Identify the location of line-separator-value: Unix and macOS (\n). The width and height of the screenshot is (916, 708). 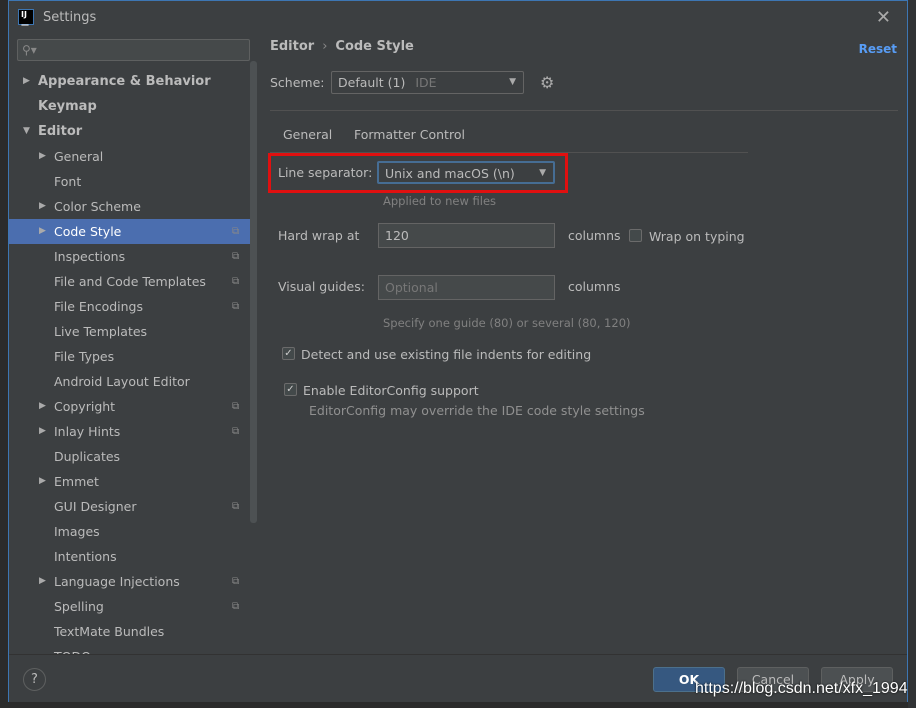
(450, 173).